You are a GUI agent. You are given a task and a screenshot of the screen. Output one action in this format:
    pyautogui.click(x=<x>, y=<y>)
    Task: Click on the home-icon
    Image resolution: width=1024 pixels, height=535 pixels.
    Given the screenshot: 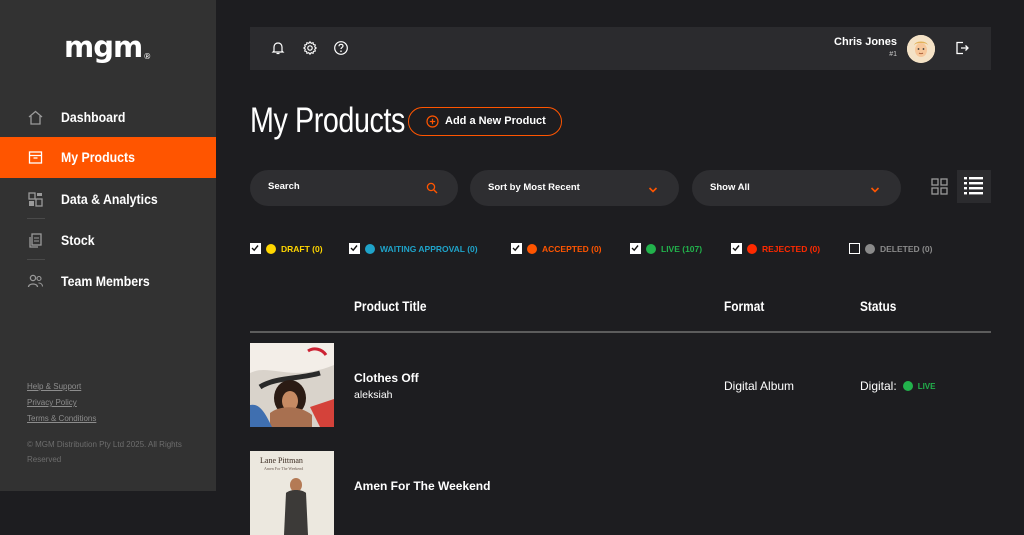 What is the action you would take?
    pyautogui.click(x=35, y=117)
    